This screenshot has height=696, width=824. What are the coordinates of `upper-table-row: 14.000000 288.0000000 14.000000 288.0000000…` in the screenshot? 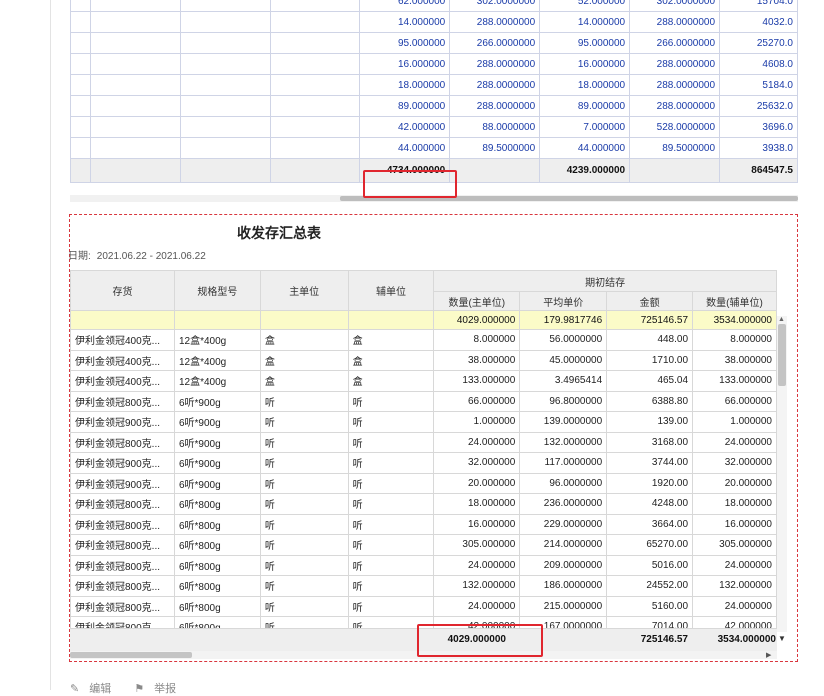 It's located at (434, 22).